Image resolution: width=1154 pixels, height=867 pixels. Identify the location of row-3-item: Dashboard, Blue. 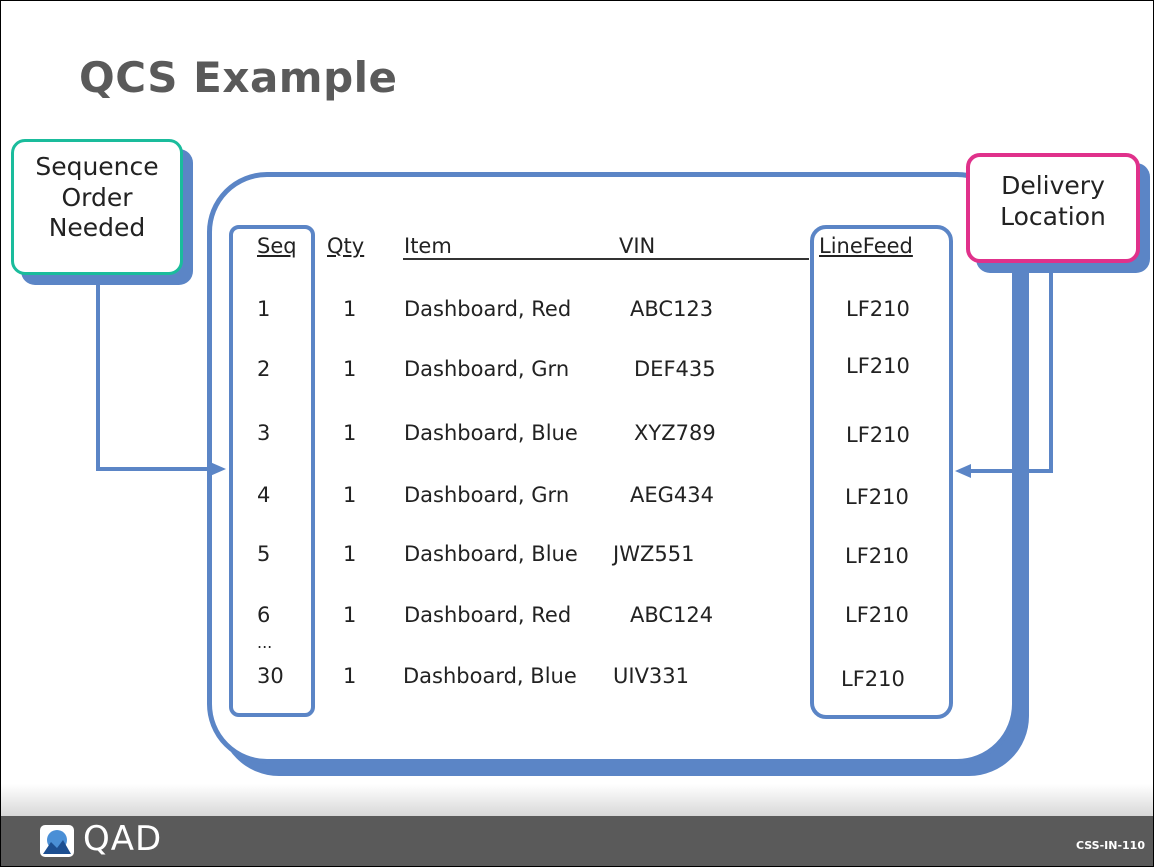
(491, 433).